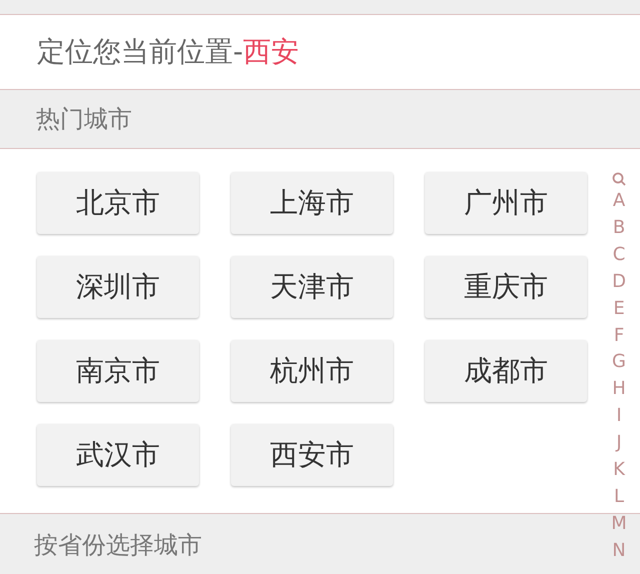 The image size is (640, 574). I want to click on index-letter: C, so click(619, 255).